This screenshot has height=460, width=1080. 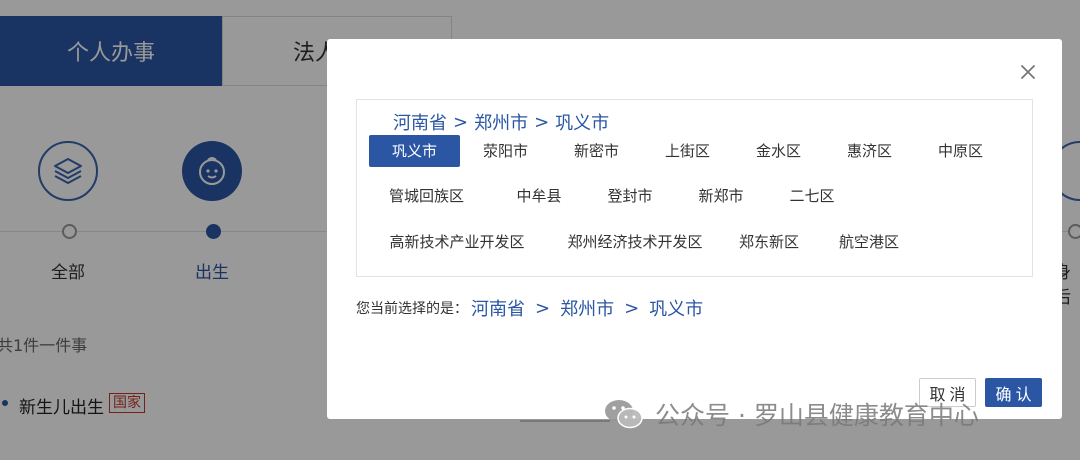 I want to click on breadcrumb-province: 河南省, so click(x=420, y=122).